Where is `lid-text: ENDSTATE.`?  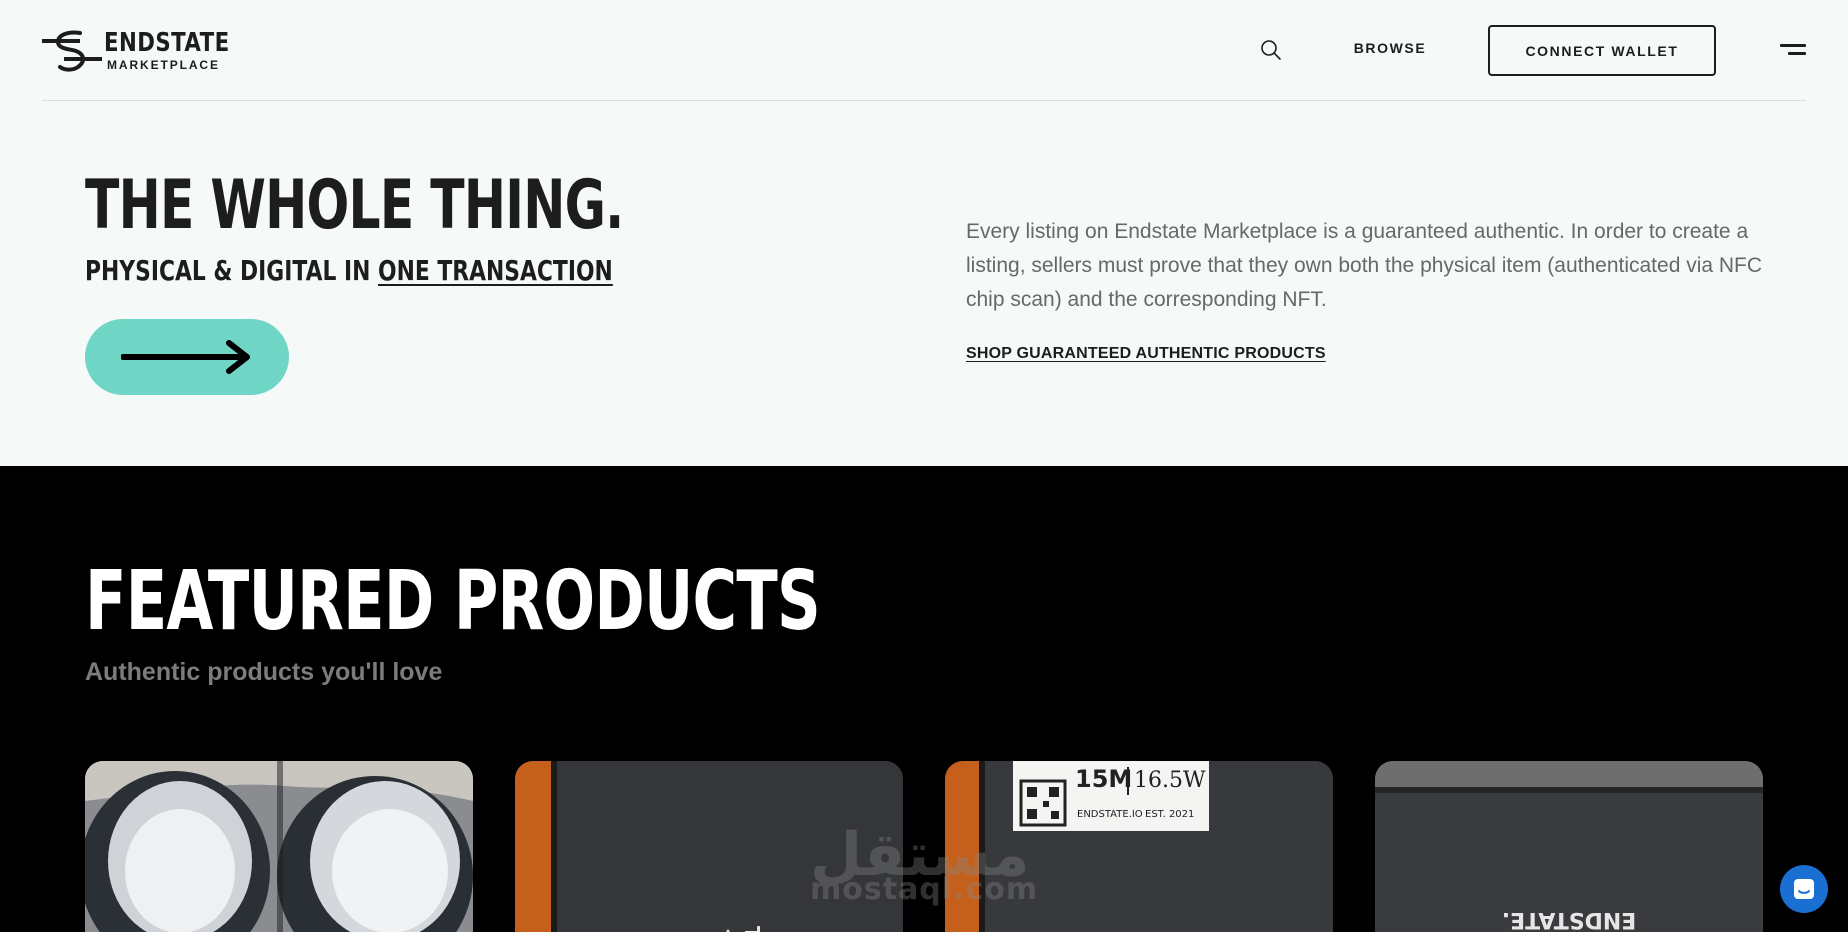 lid-text: ENDSTATE. is located at coordinates (1569, 919).